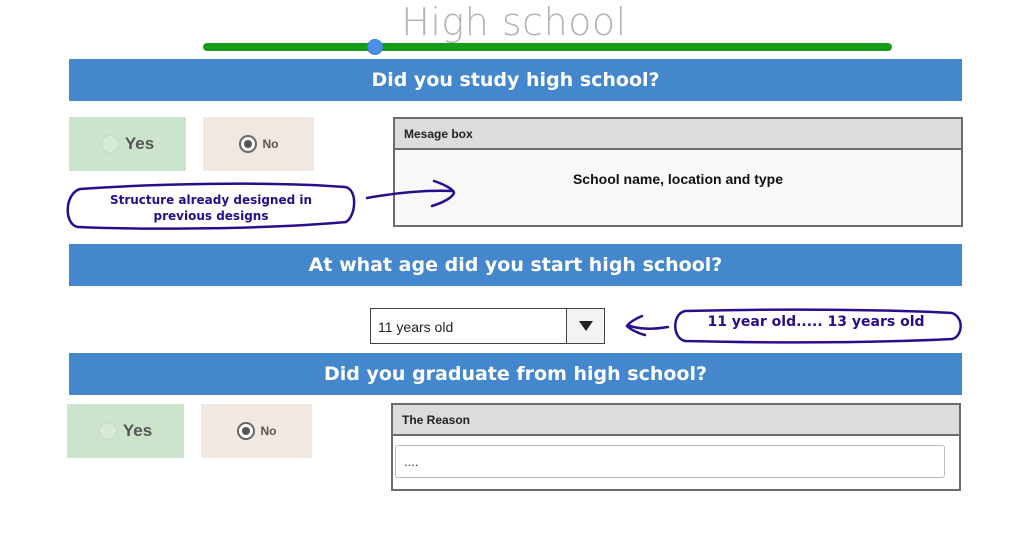  What do you see at coordinates (268, 431) in the screenshot?
I see `graduate-no-label: No` at bounding box center [268, 431].